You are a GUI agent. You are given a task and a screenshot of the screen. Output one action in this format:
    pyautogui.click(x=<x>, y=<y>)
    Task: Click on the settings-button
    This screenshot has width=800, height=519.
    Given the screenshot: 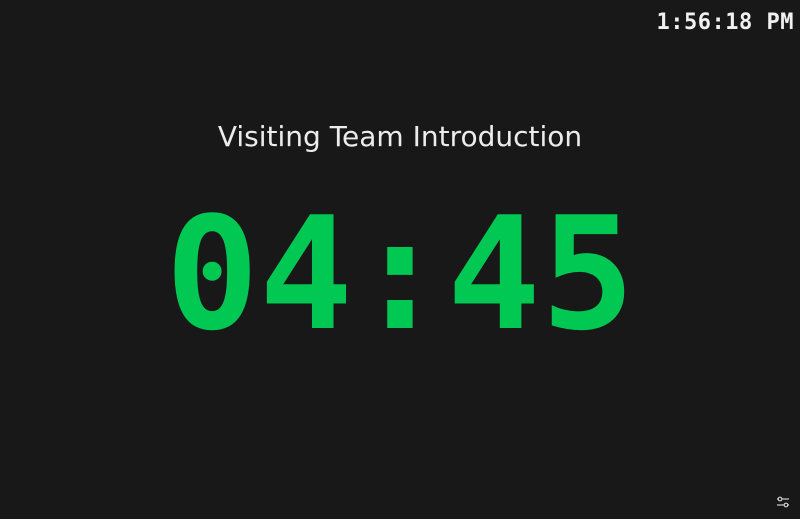 What is the action you would take?
    pyautogui.click(x=783, y=502)
    